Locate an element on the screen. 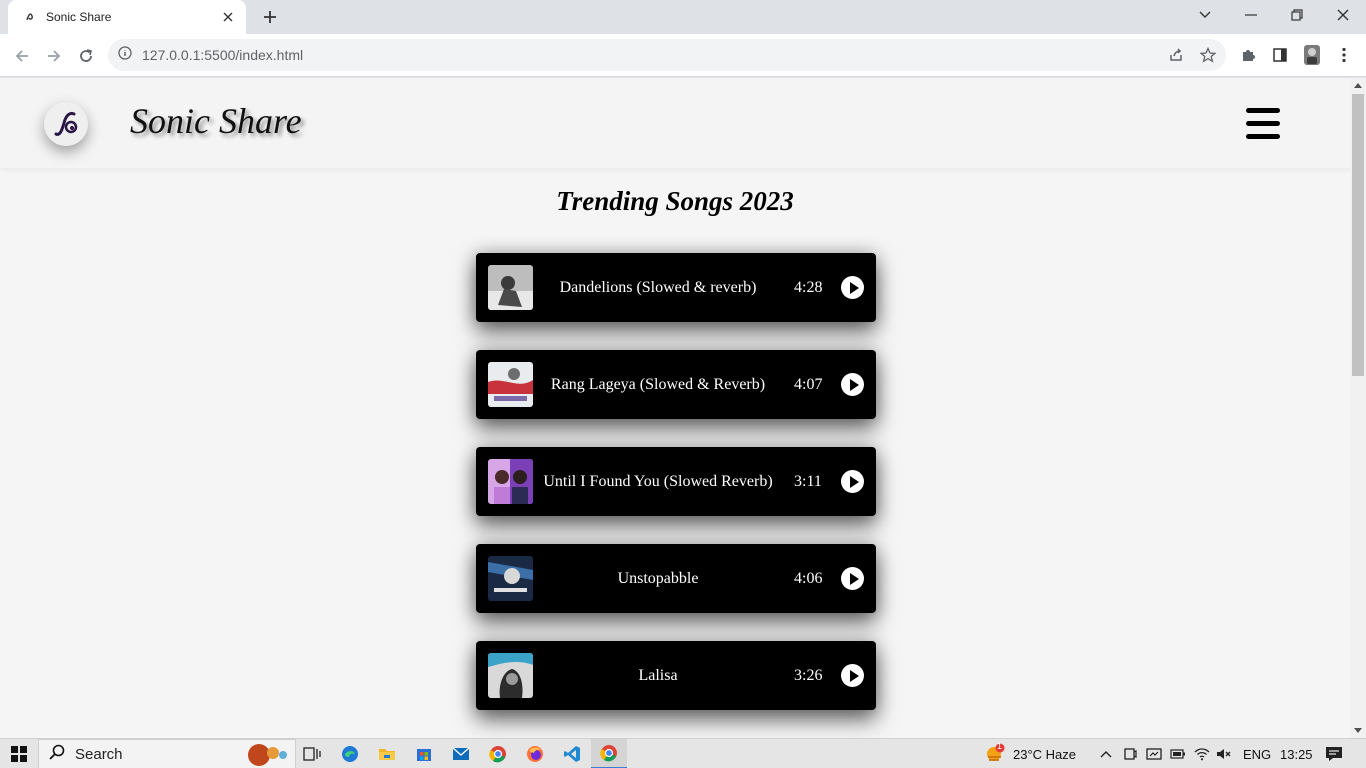  song-duration: 4:06 is located at coordinates (808, 578).